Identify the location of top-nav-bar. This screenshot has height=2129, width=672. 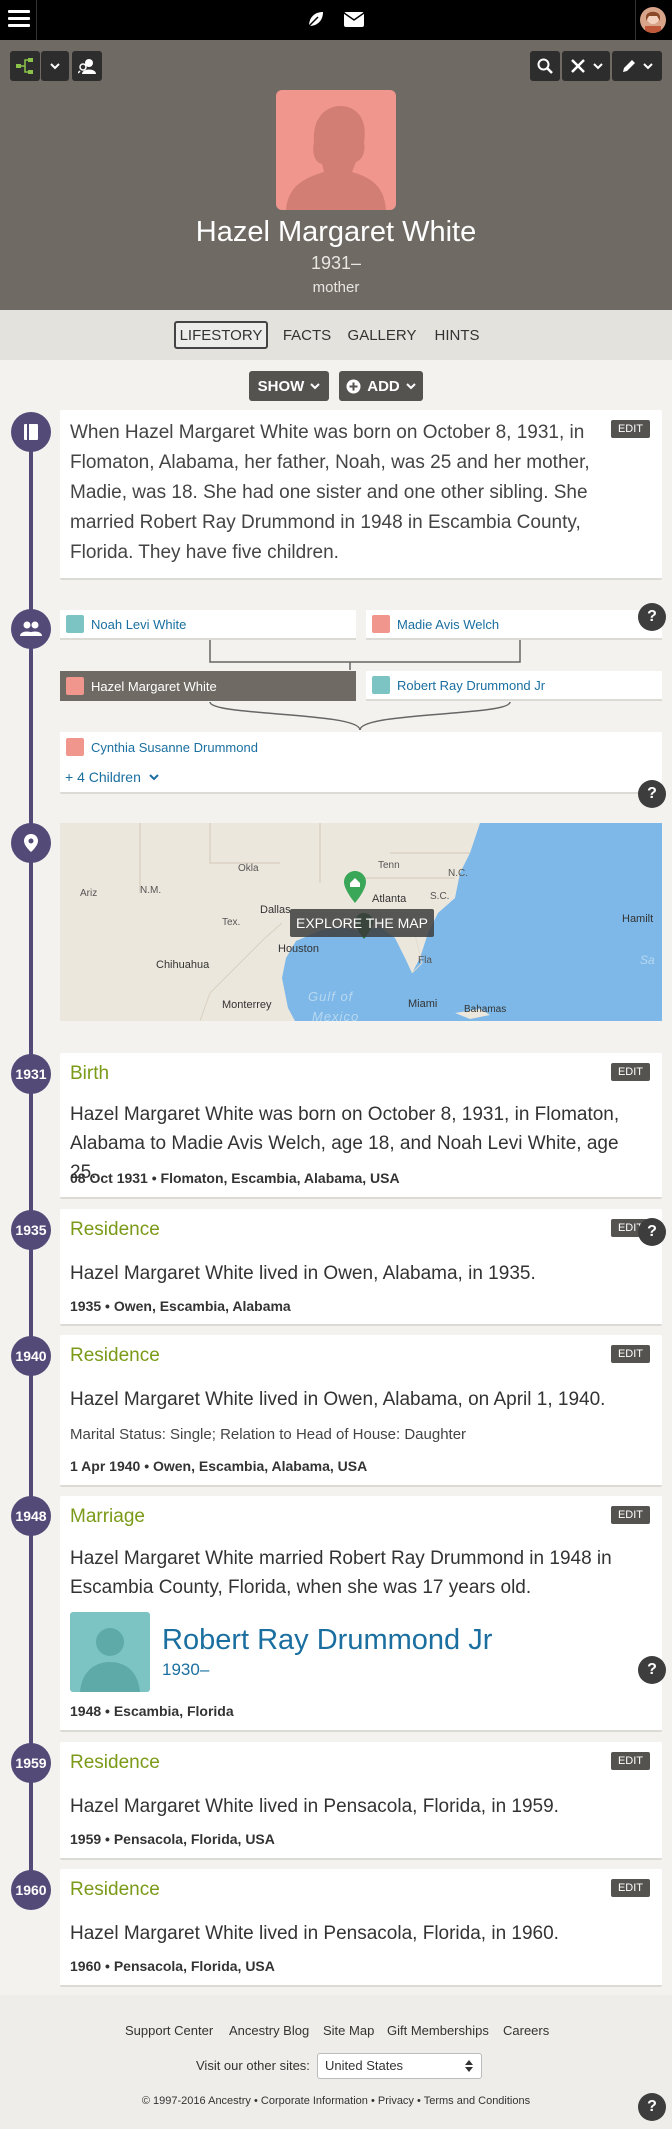
(336, 20).